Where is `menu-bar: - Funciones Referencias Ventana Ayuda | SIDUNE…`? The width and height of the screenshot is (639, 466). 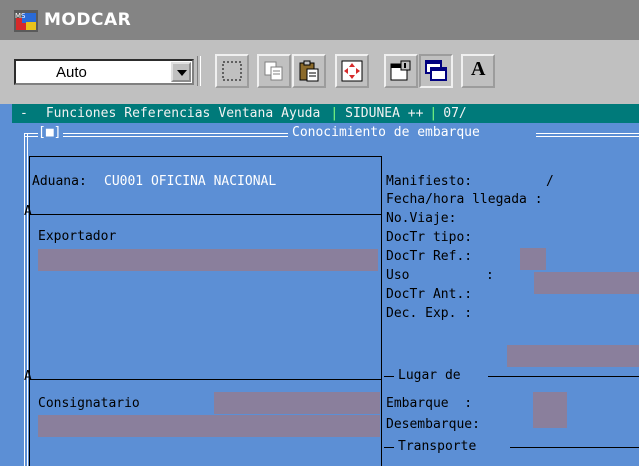 menu-bar: - Funciones Referencias Ventana Ayuda | SIDUNE… is located at coordinates (325, 113).